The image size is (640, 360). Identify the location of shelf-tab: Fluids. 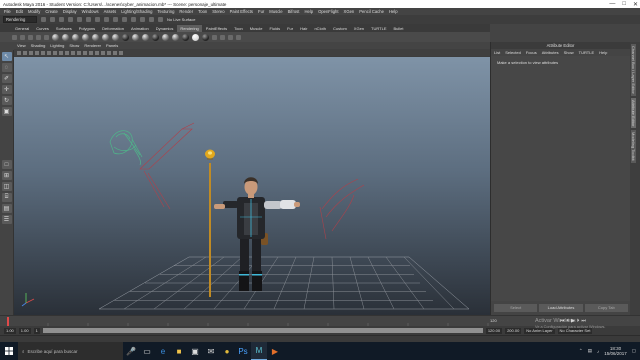
(274, 28).